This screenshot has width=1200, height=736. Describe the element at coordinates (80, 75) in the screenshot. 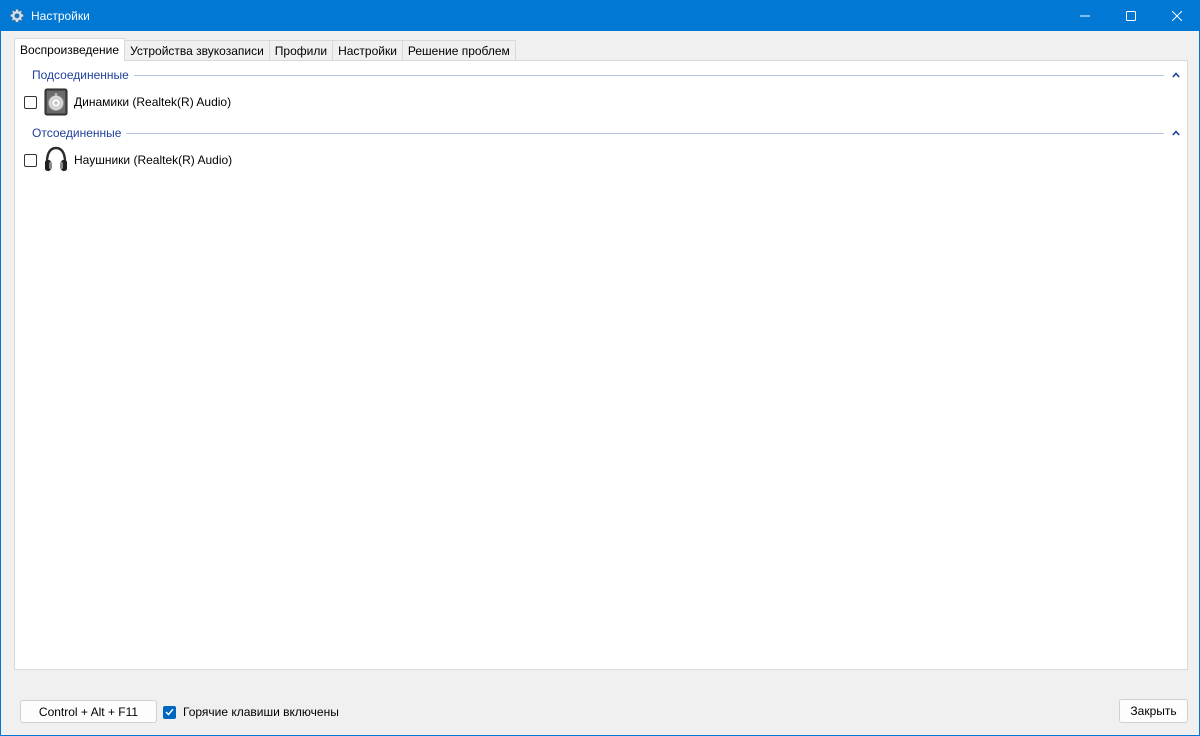

I see `group-title: Подсоединенные` at that location.